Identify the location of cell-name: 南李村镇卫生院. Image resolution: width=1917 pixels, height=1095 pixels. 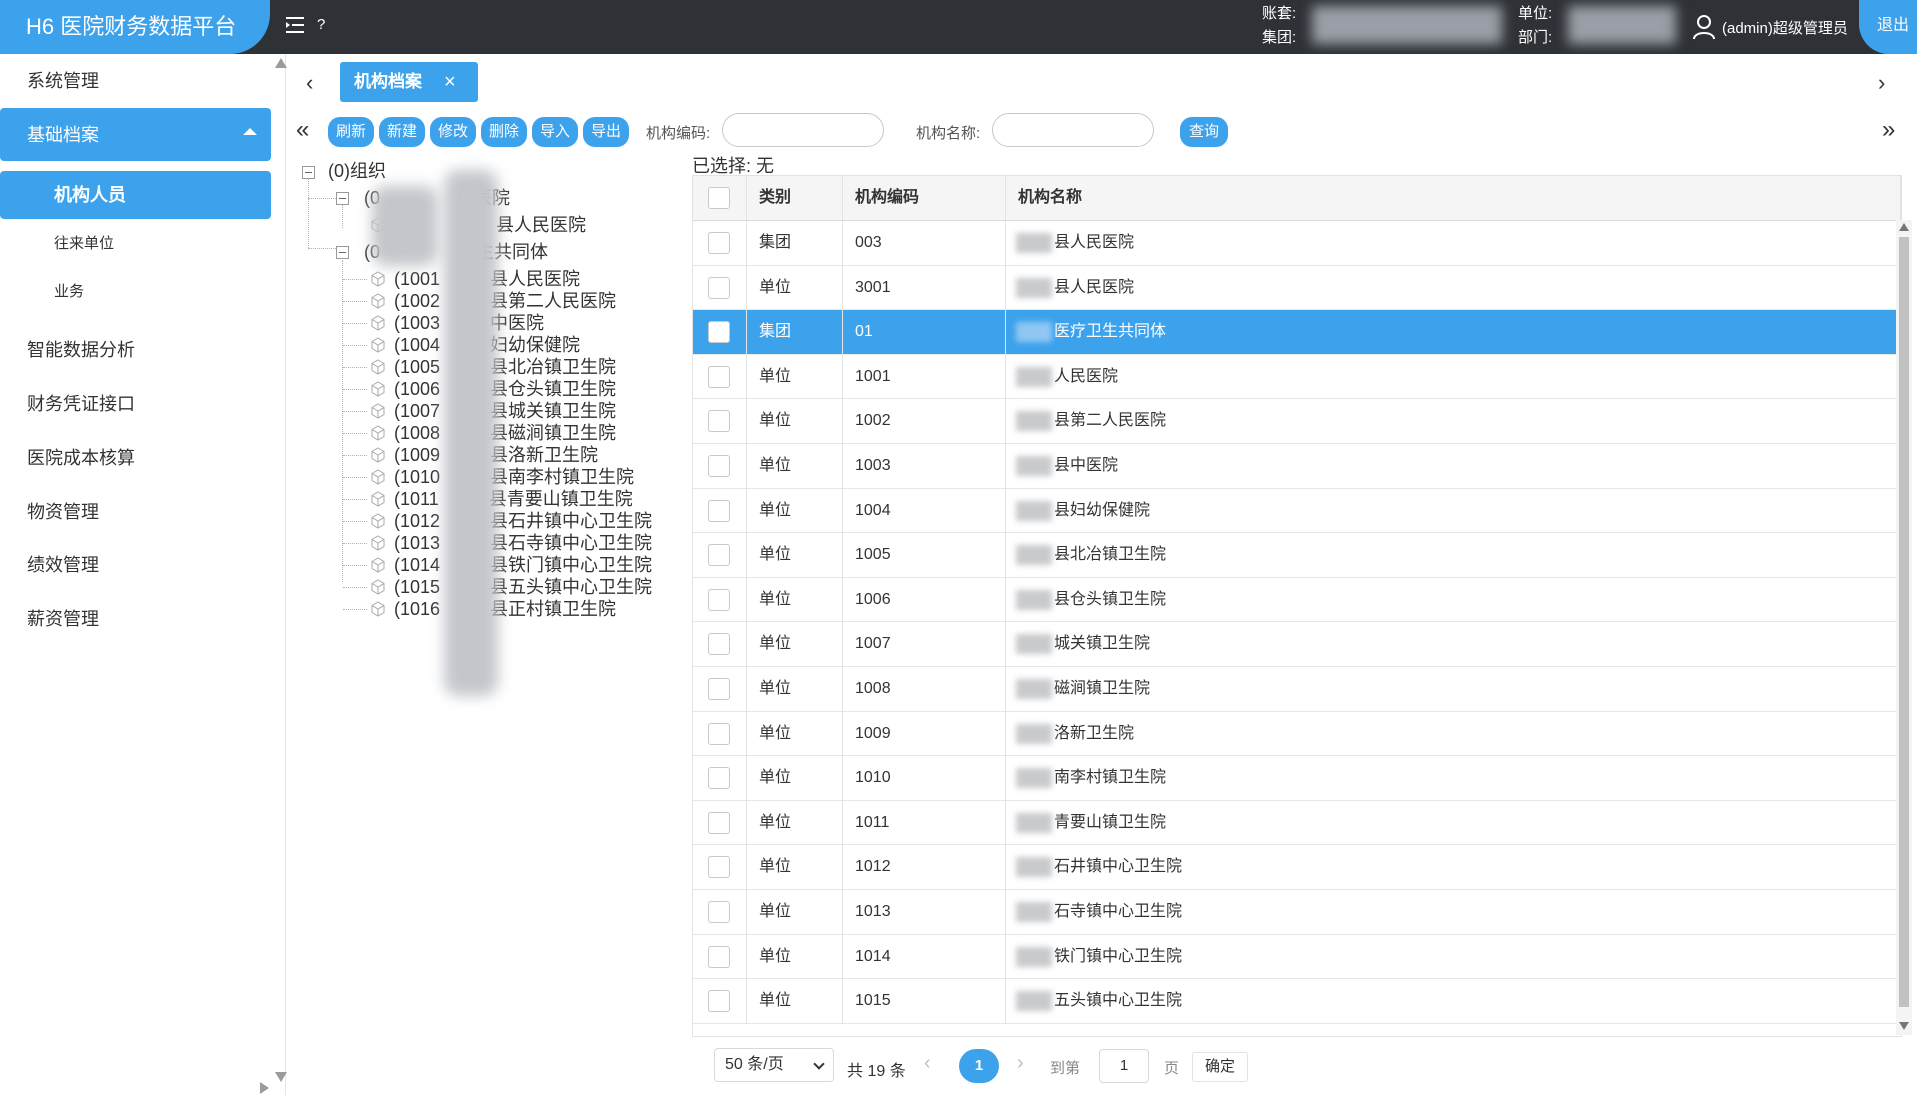
(1453, 778).